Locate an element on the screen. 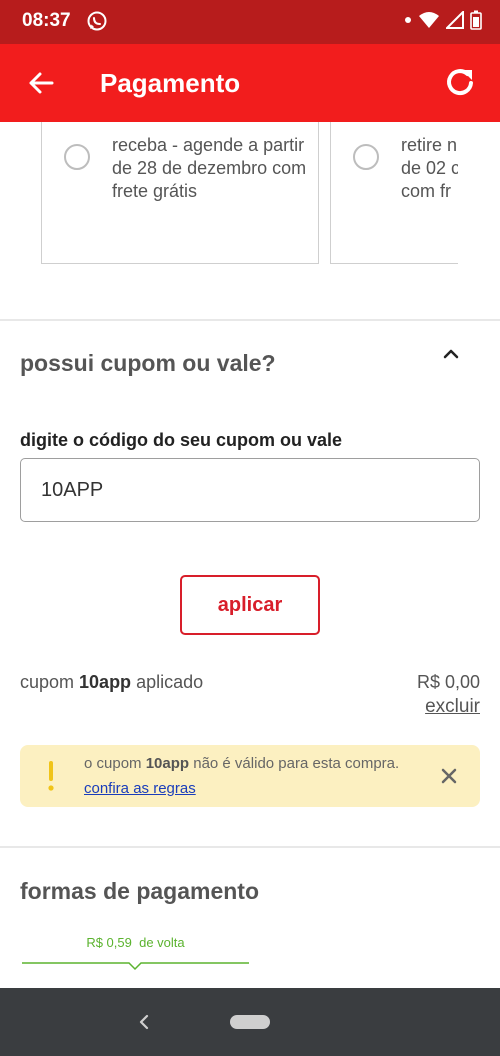  refresh-icon is located at coordinates (460, 82).